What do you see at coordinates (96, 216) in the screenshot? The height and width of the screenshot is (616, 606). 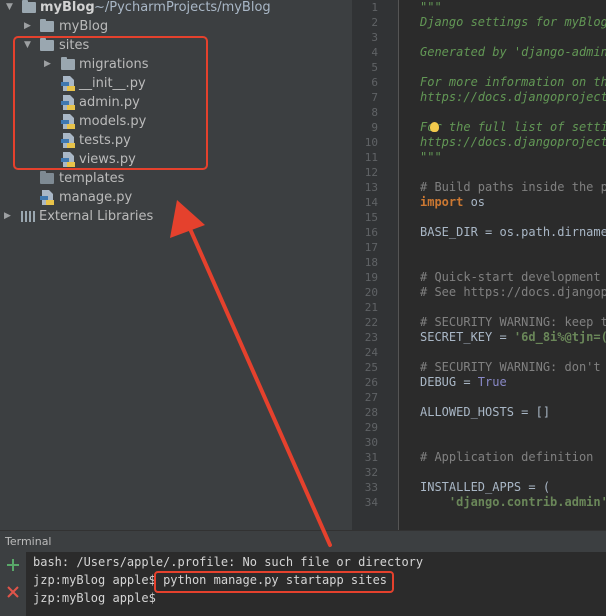 I see `tree-item-label: External Libraries` at bounding box center [96, 216].